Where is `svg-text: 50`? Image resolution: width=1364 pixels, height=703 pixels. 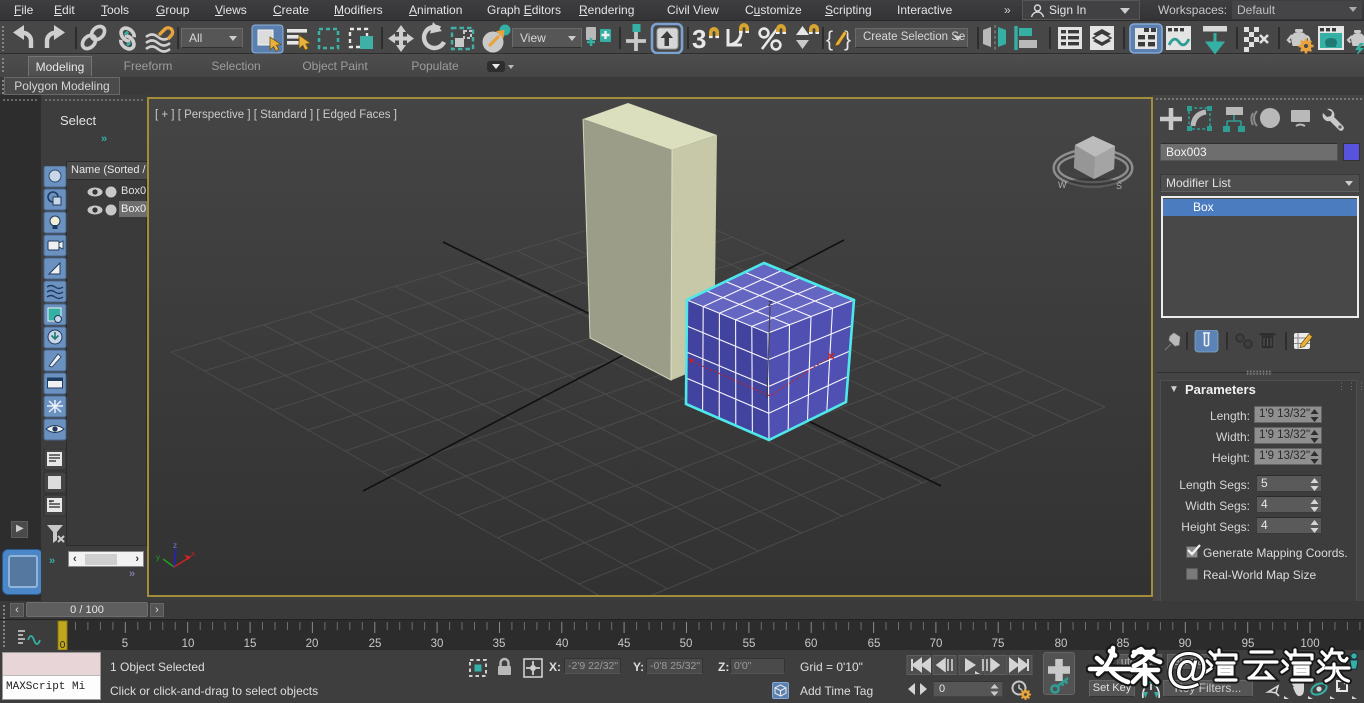
svg-text: 50 is located at coordinates (686, 644).